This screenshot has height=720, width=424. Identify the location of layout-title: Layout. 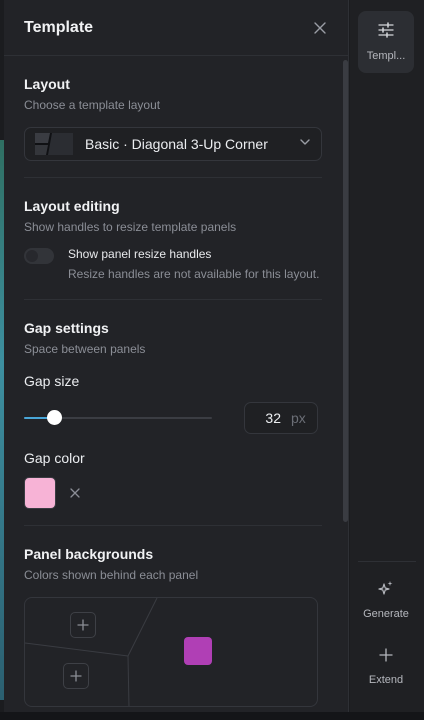
(47, 84).